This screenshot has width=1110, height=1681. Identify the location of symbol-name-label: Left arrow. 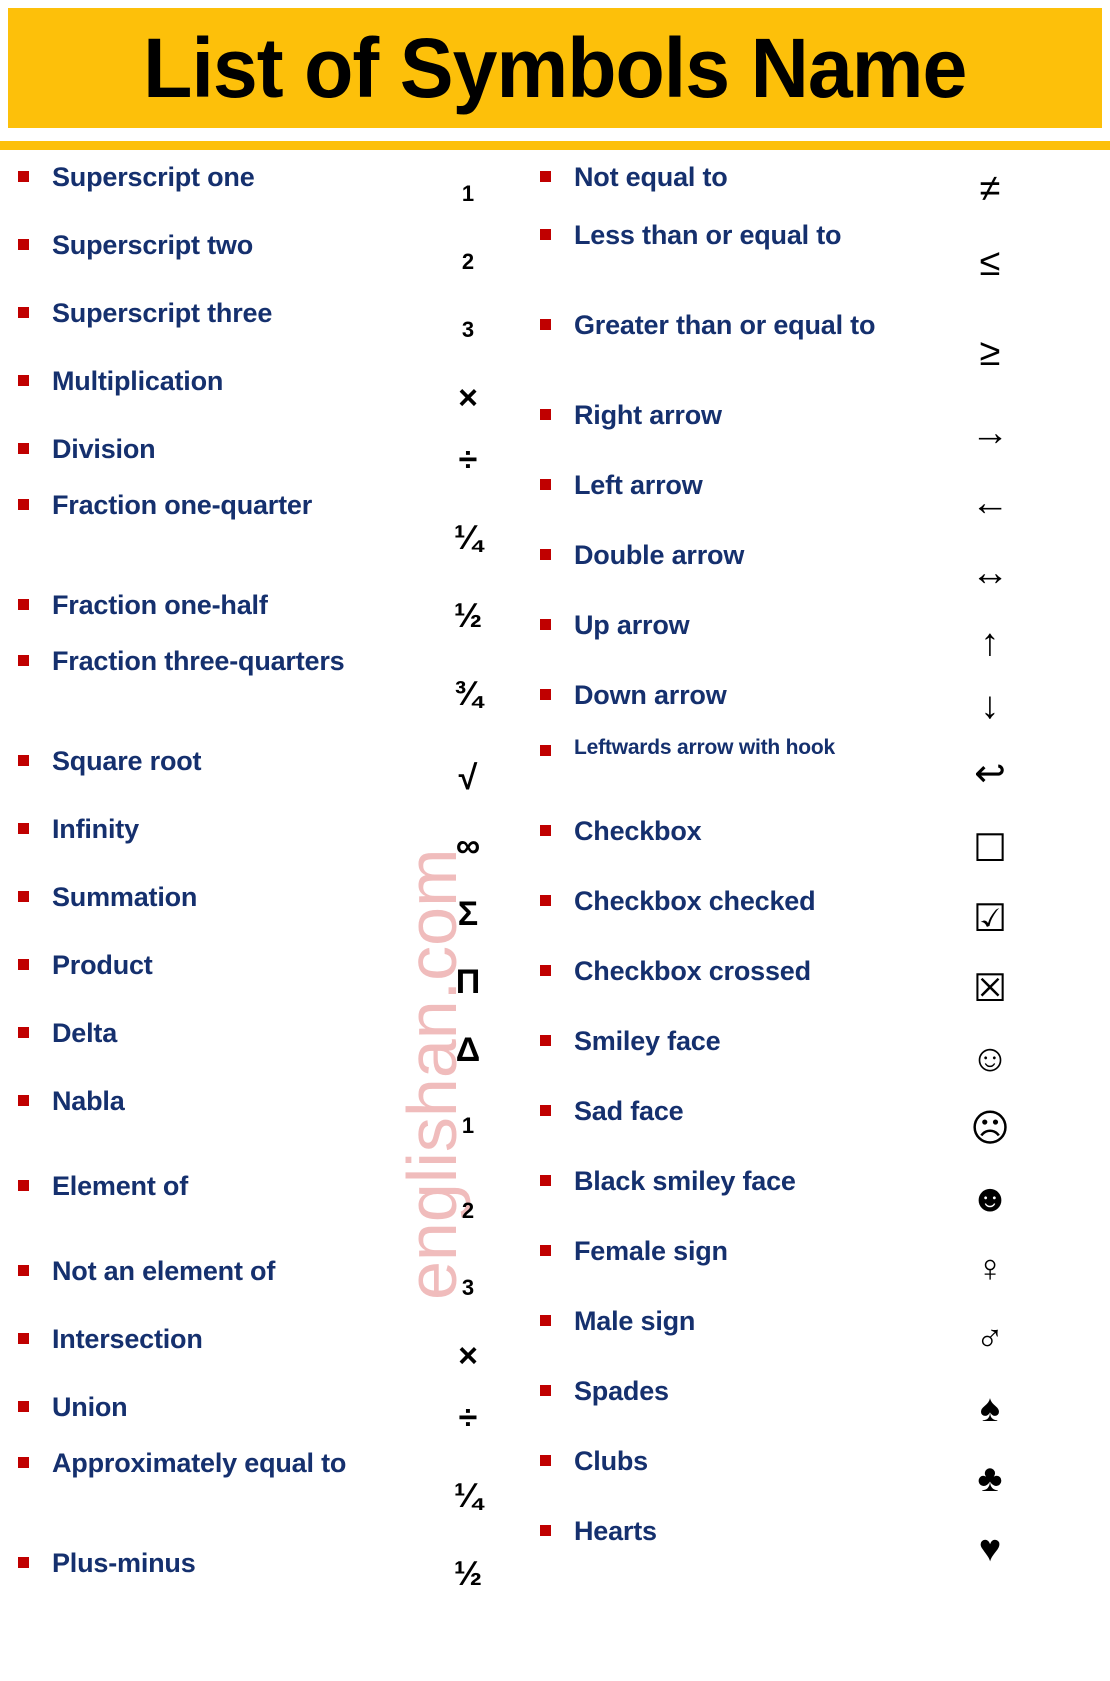
(638, 485).